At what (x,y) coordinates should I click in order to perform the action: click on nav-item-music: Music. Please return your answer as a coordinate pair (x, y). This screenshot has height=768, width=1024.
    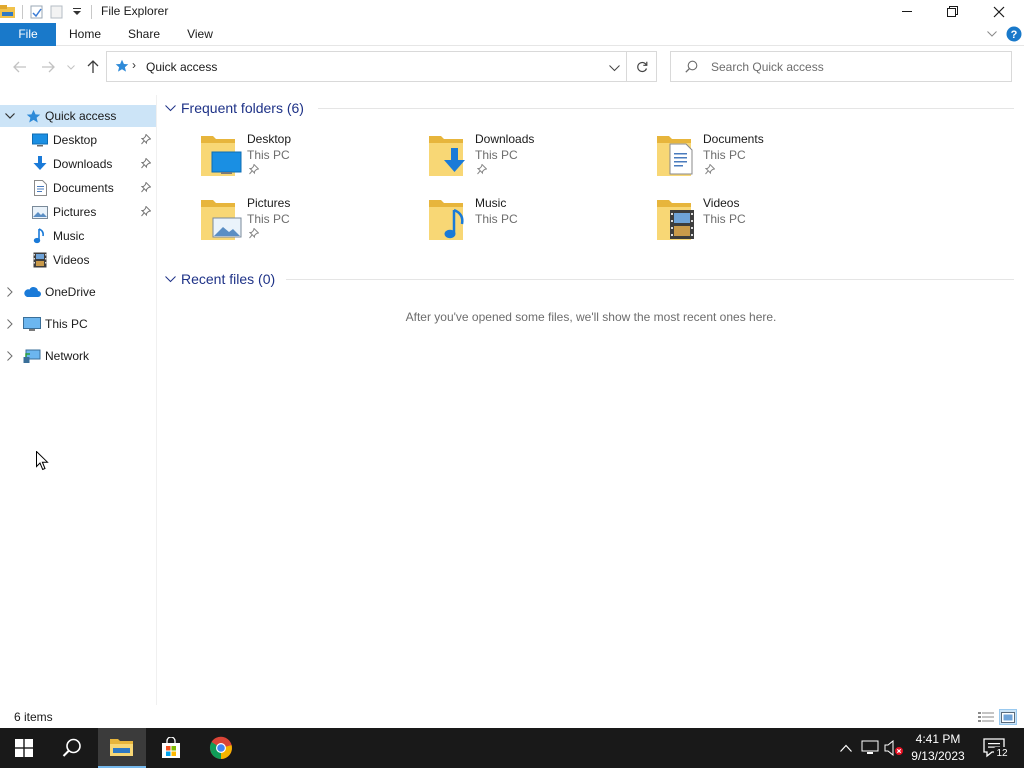
    Looking at the image, I should click on (78, 236).